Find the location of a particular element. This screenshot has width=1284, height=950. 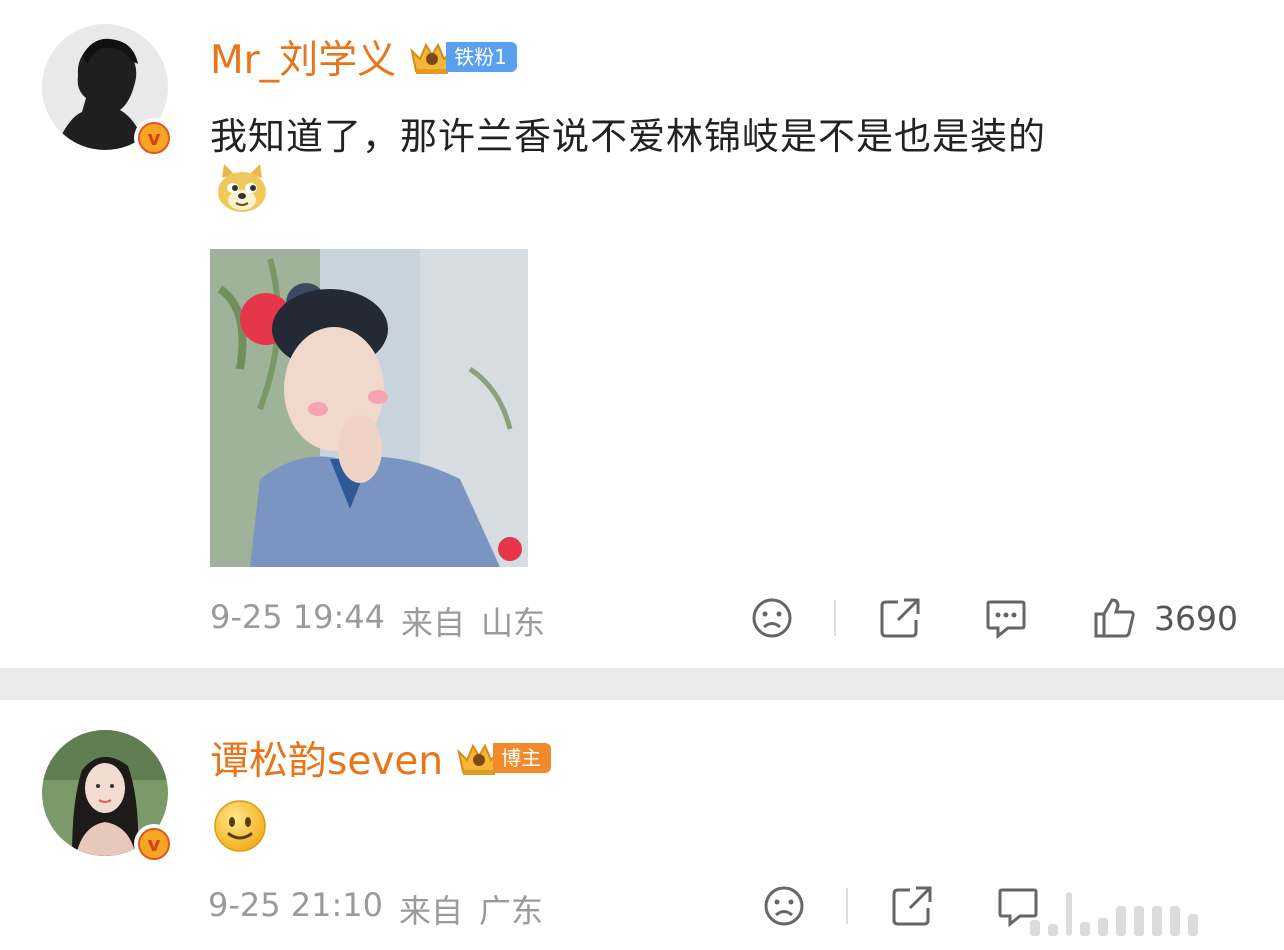

comment-actions: 3690 is located at coordinates (994, 618).